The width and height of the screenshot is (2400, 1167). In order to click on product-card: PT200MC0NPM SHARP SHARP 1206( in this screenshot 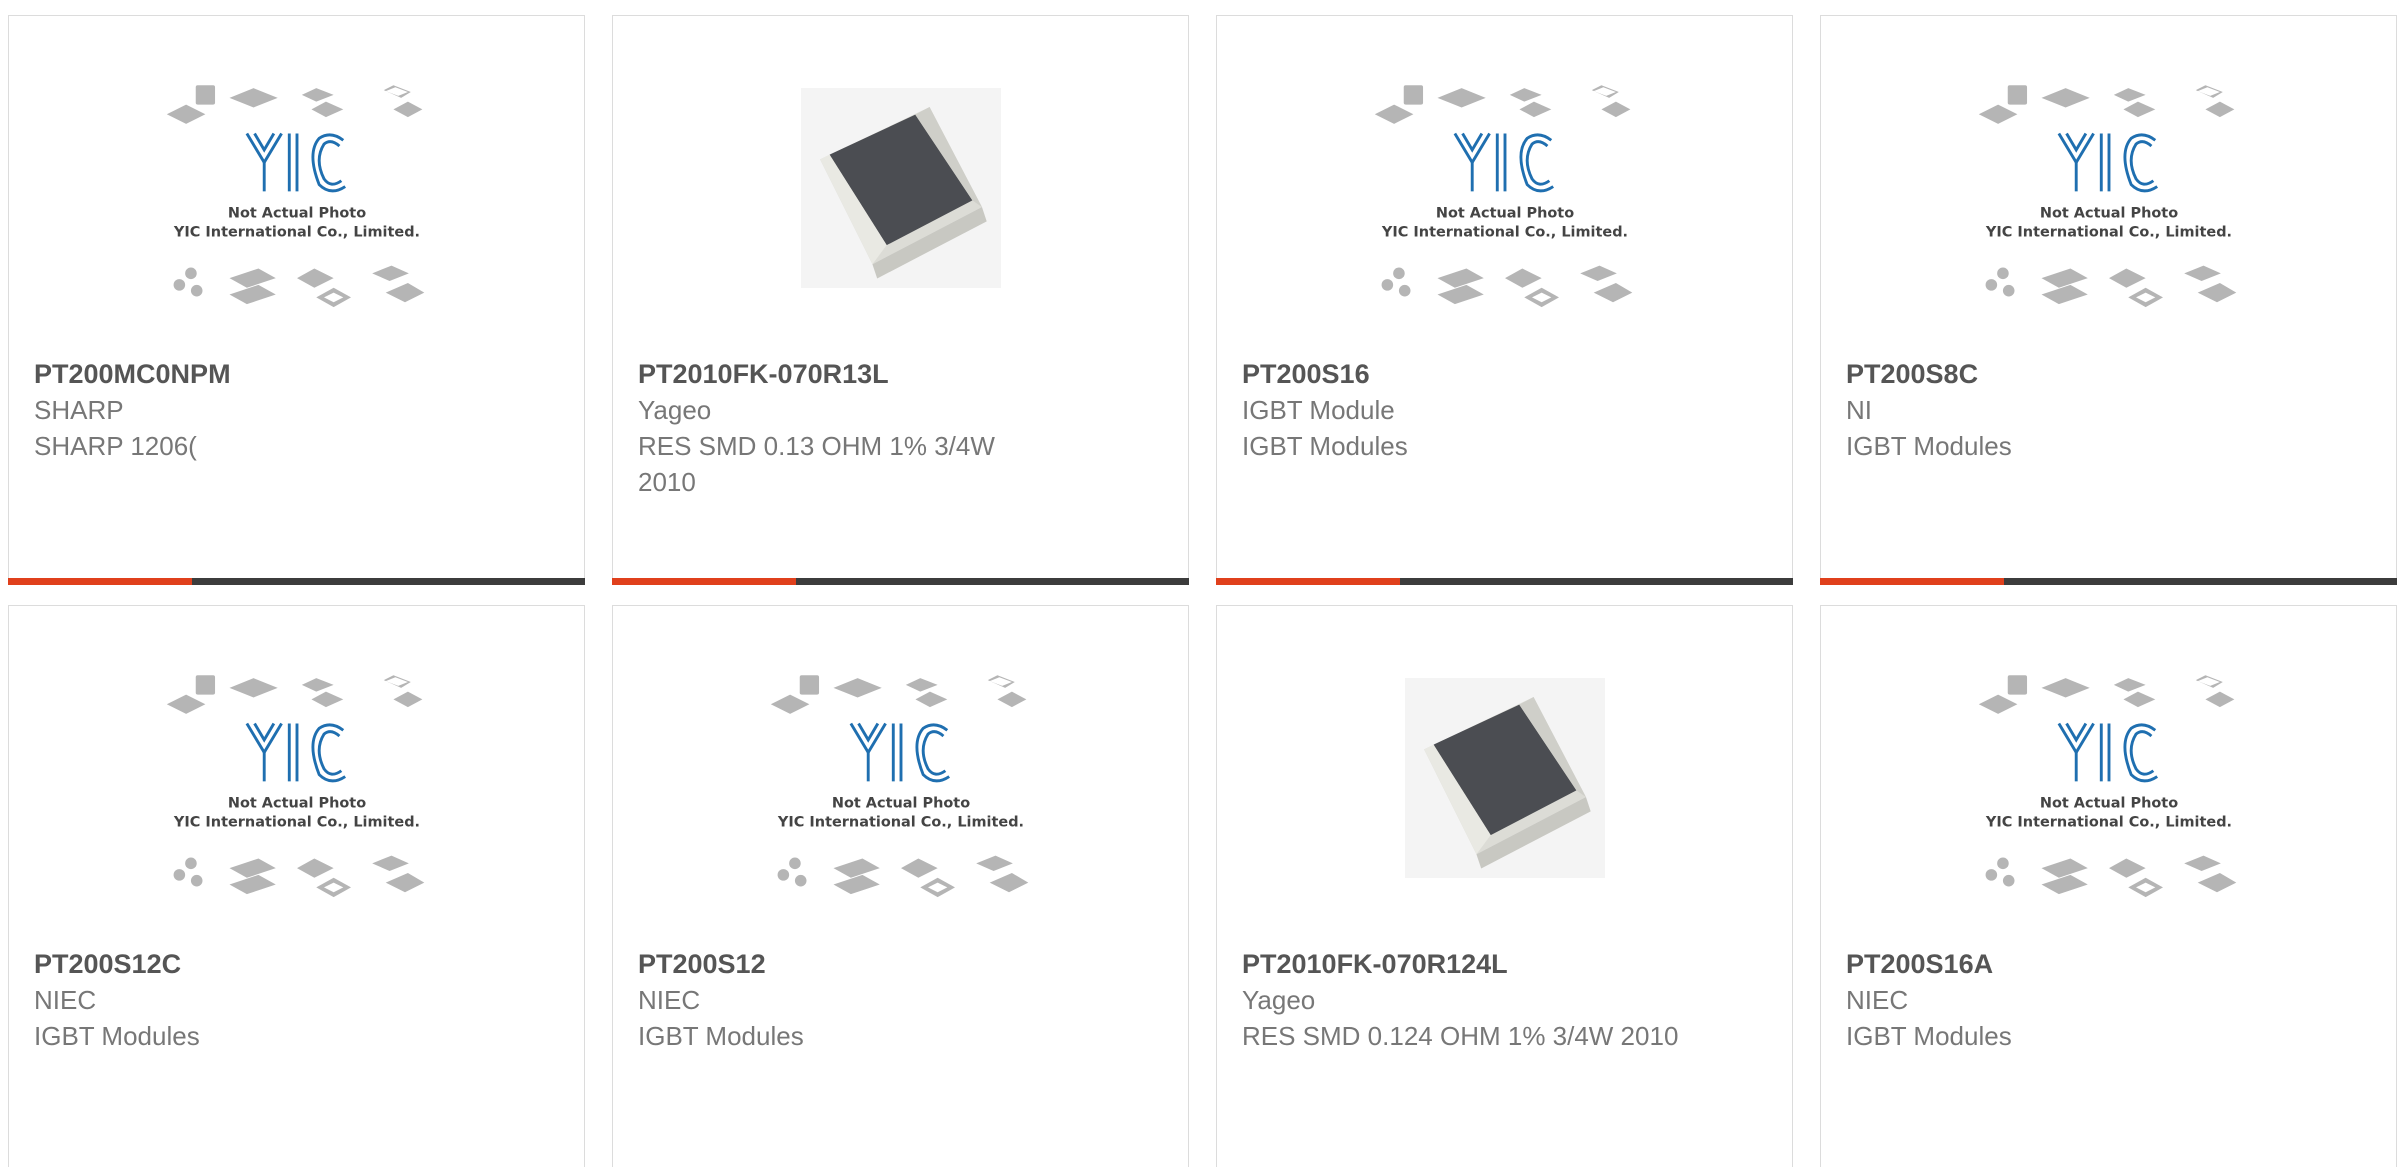, I will do `click(296, 300)`.